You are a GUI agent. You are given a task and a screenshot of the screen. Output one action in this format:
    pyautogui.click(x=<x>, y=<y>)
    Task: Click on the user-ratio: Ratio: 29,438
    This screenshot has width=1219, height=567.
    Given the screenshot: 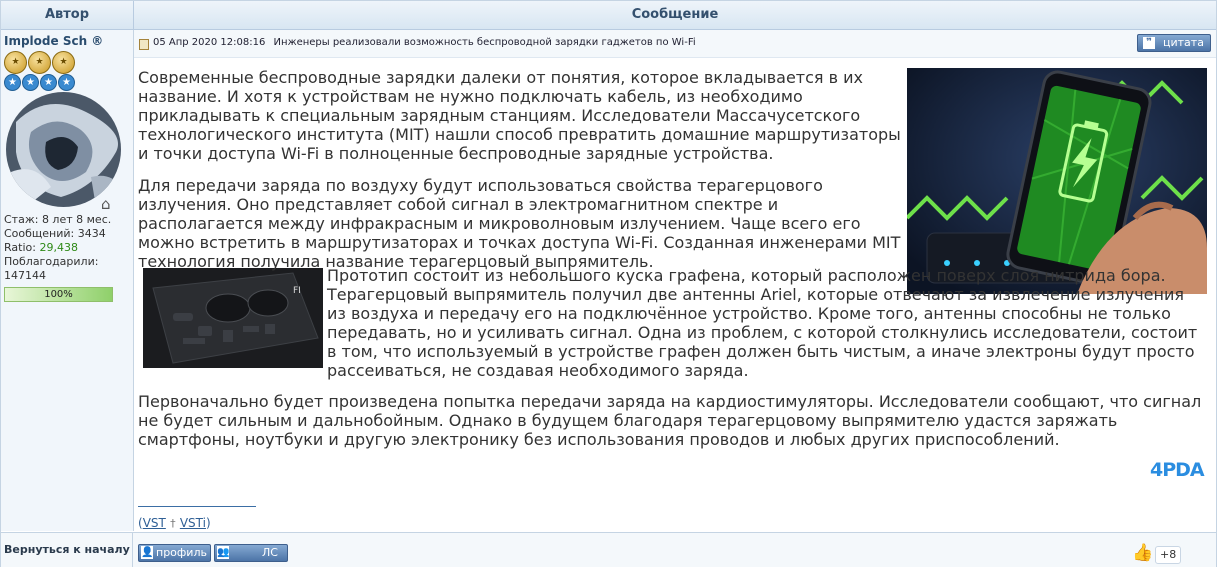 What is the action you would take?
    pyautogui.click(x=41, y=247)
    